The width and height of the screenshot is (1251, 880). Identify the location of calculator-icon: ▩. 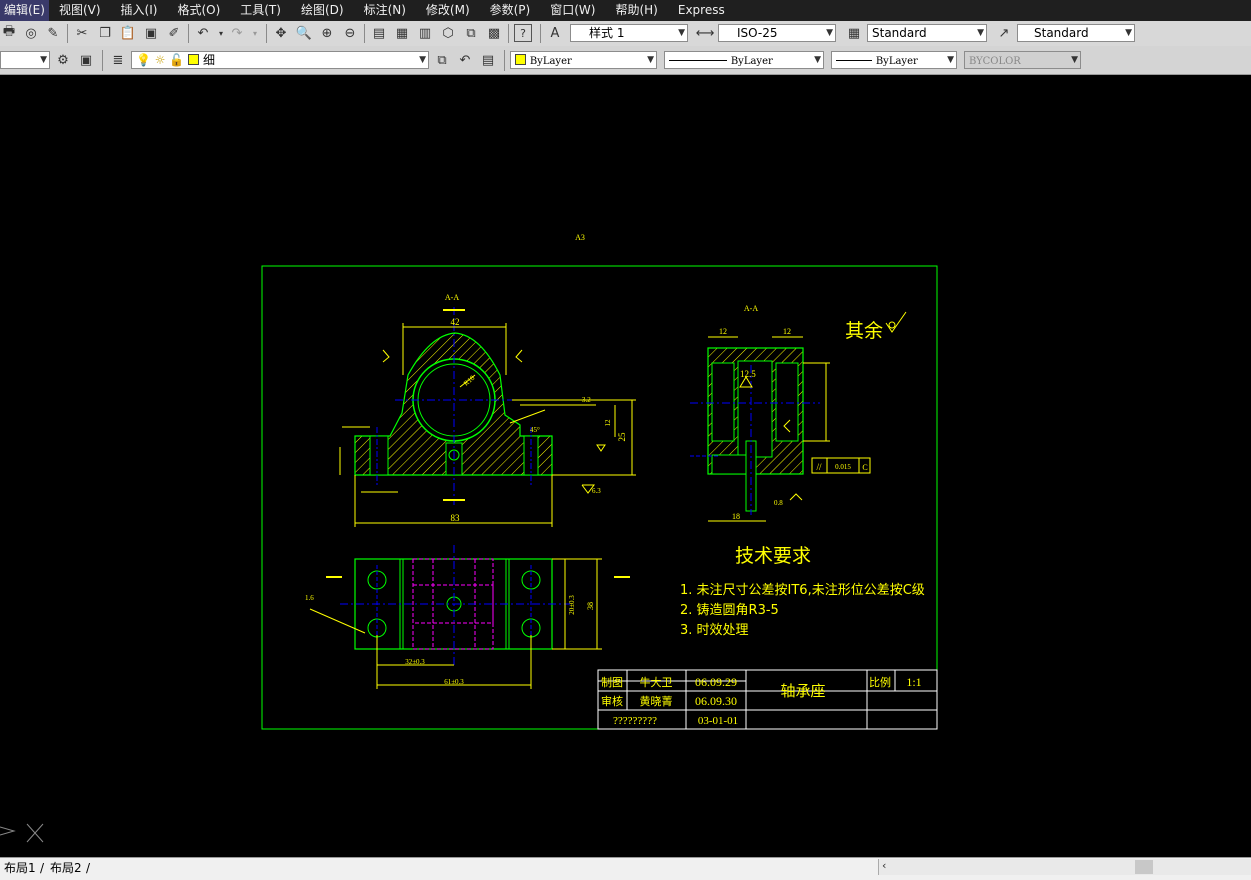
(494, 33).